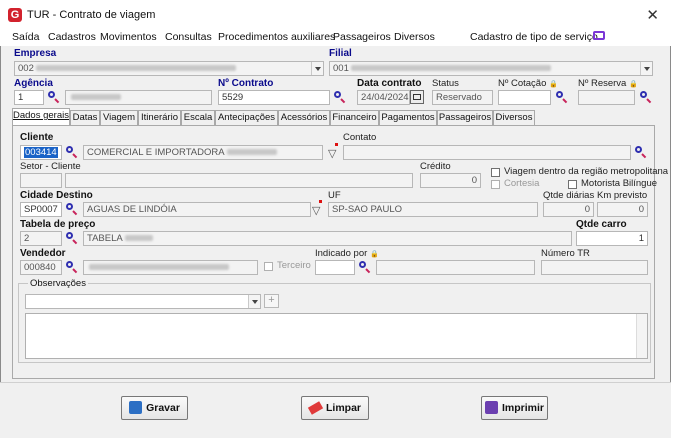 The image size is (673, 439). I want to click on contrato-input: 5529, so click(274, 97).